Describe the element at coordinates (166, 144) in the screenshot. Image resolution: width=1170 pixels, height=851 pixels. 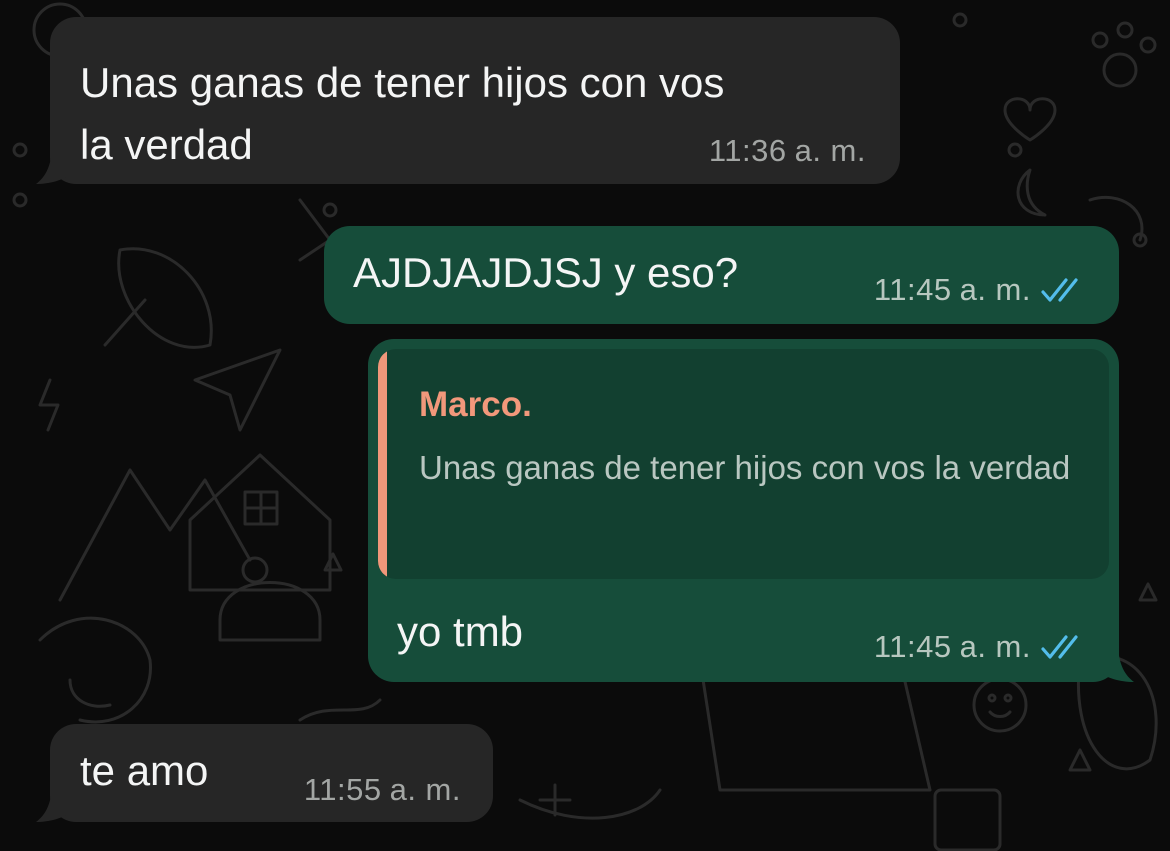
I see `message-text-line: la verdad` at that location.